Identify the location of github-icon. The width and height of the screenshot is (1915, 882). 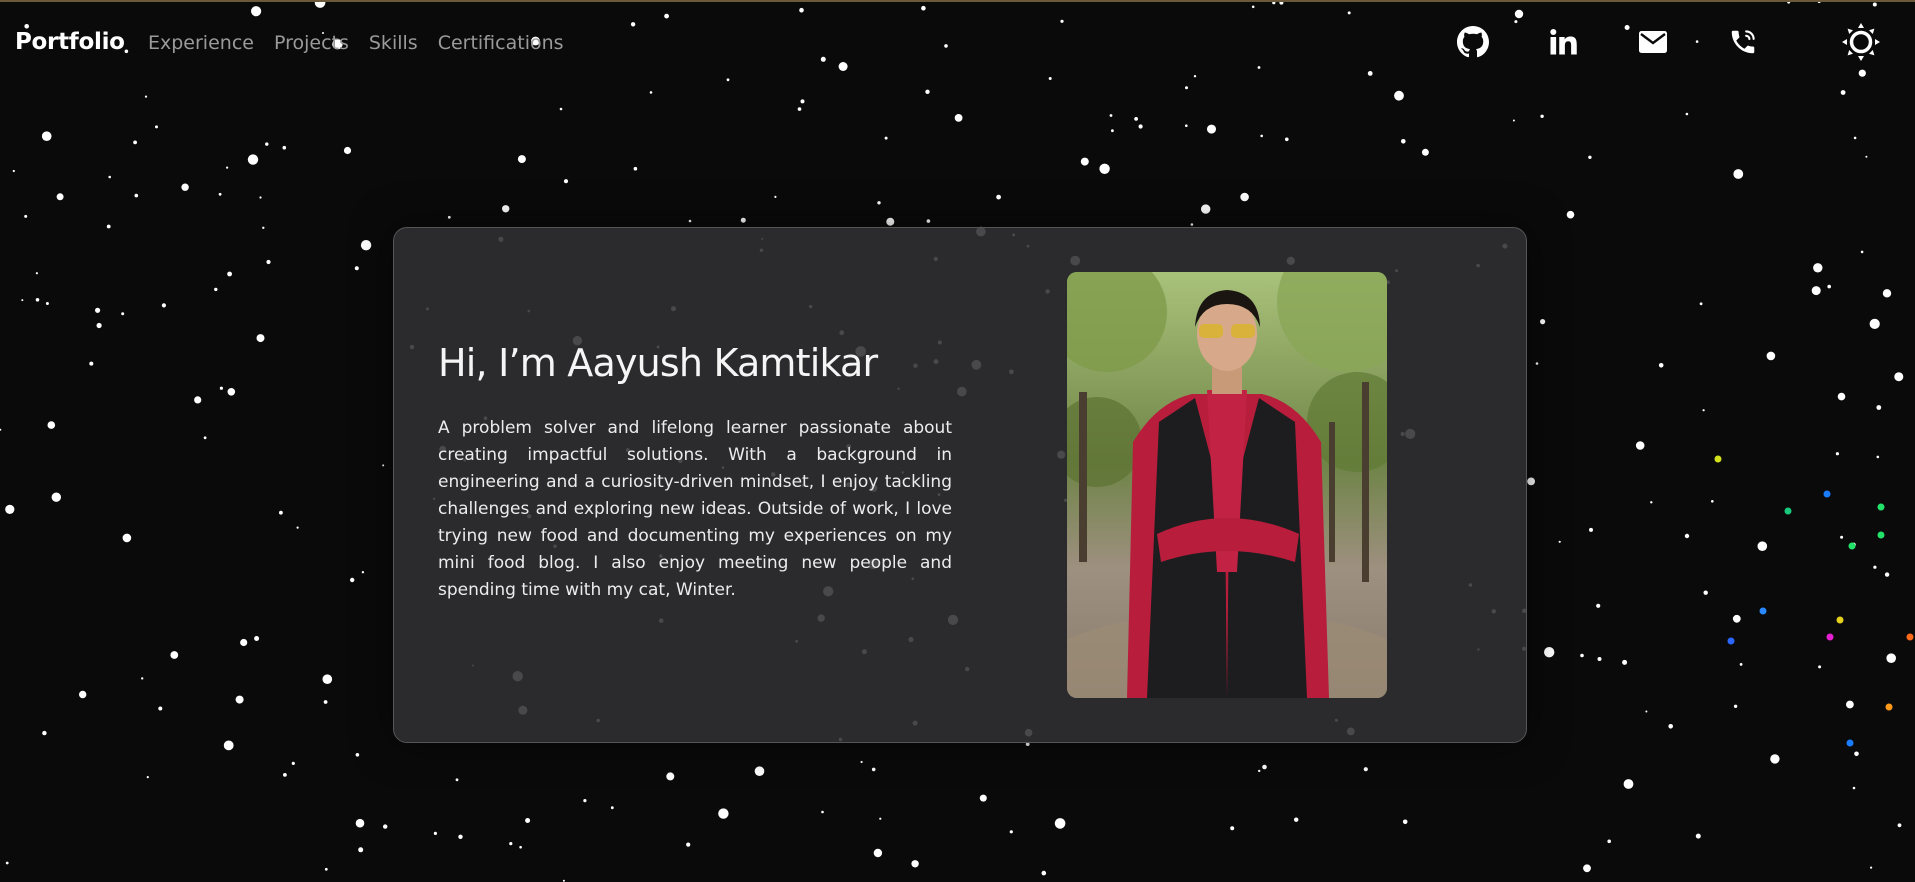
(1473, 42).